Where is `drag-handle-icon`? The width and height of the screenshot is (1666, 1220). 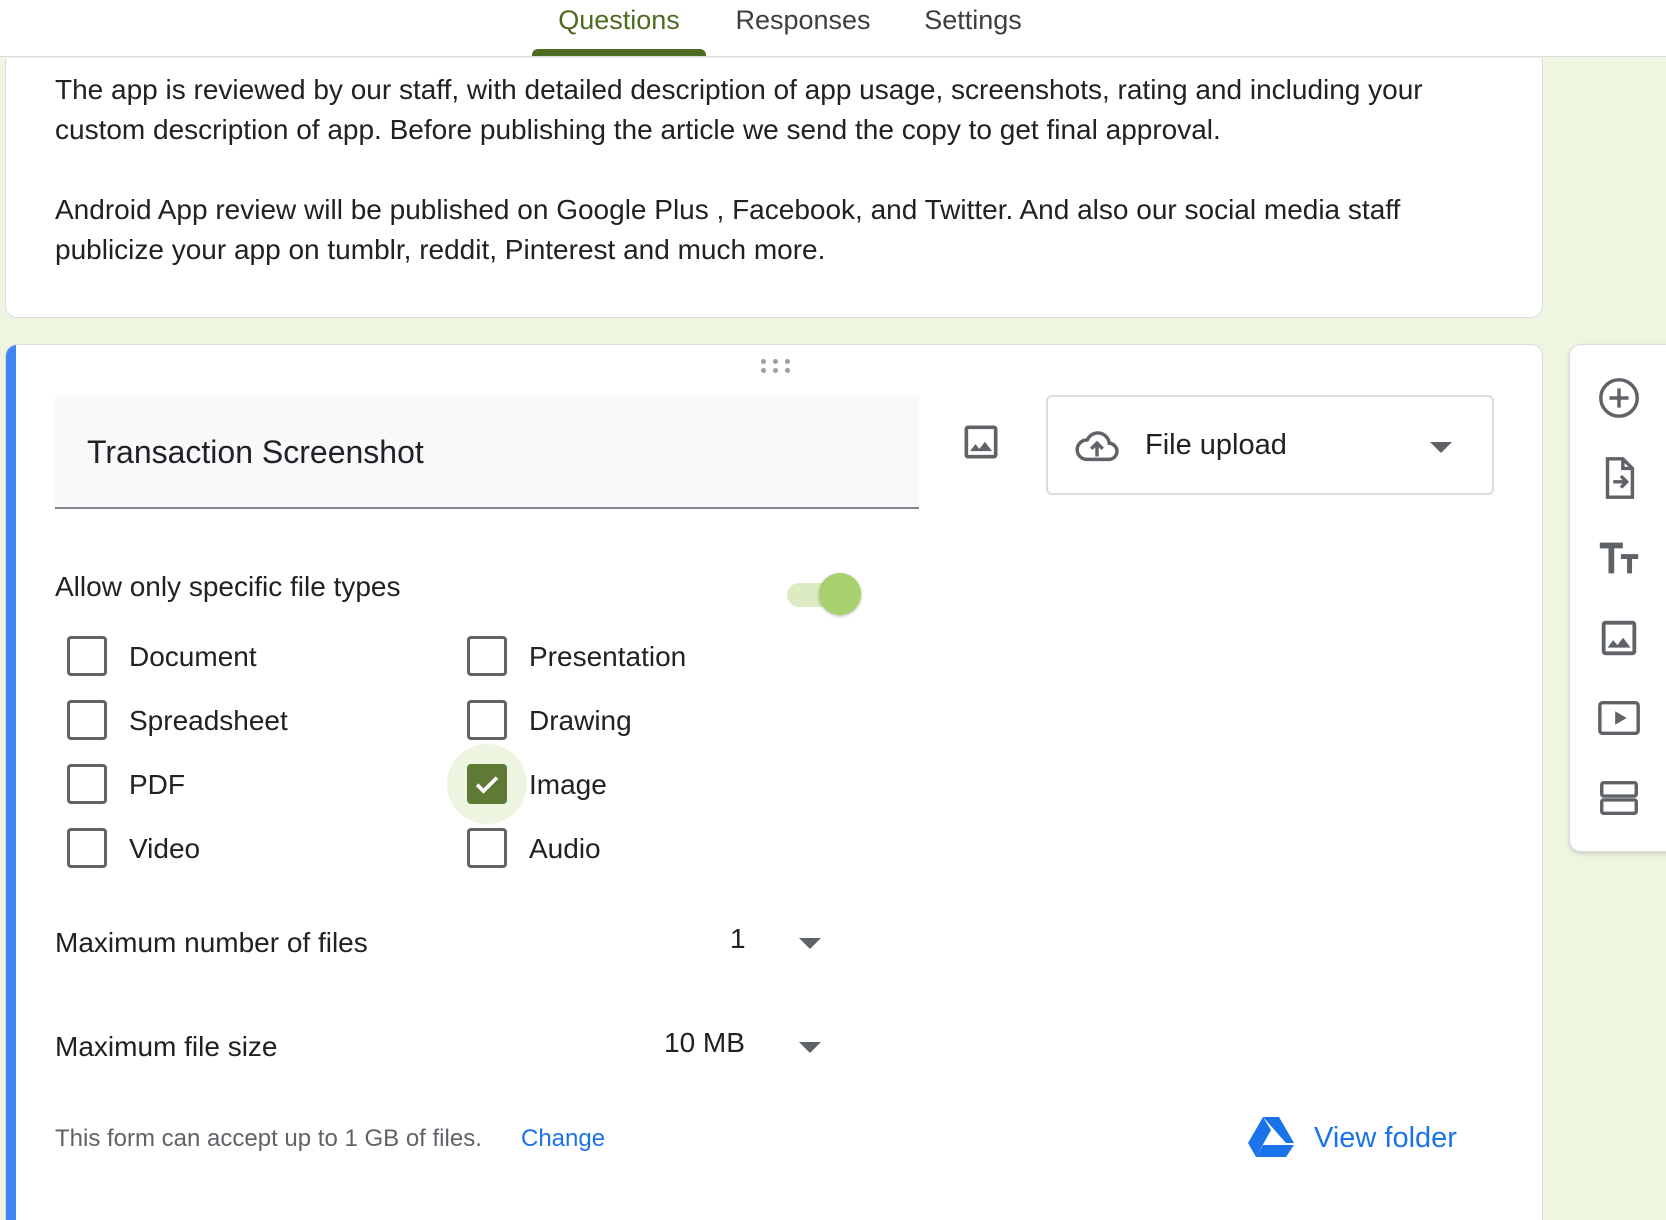
drag-handle-icon is located at coordinates (781, 366).